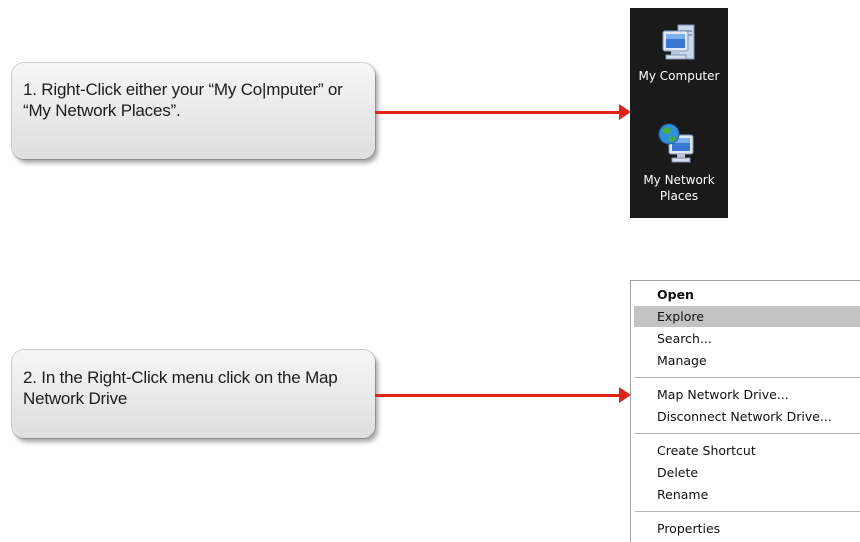 This screenshot has height=542, width=860. I want to click on desktop-item-my-network-places: My Network Places, so click(679, 163).